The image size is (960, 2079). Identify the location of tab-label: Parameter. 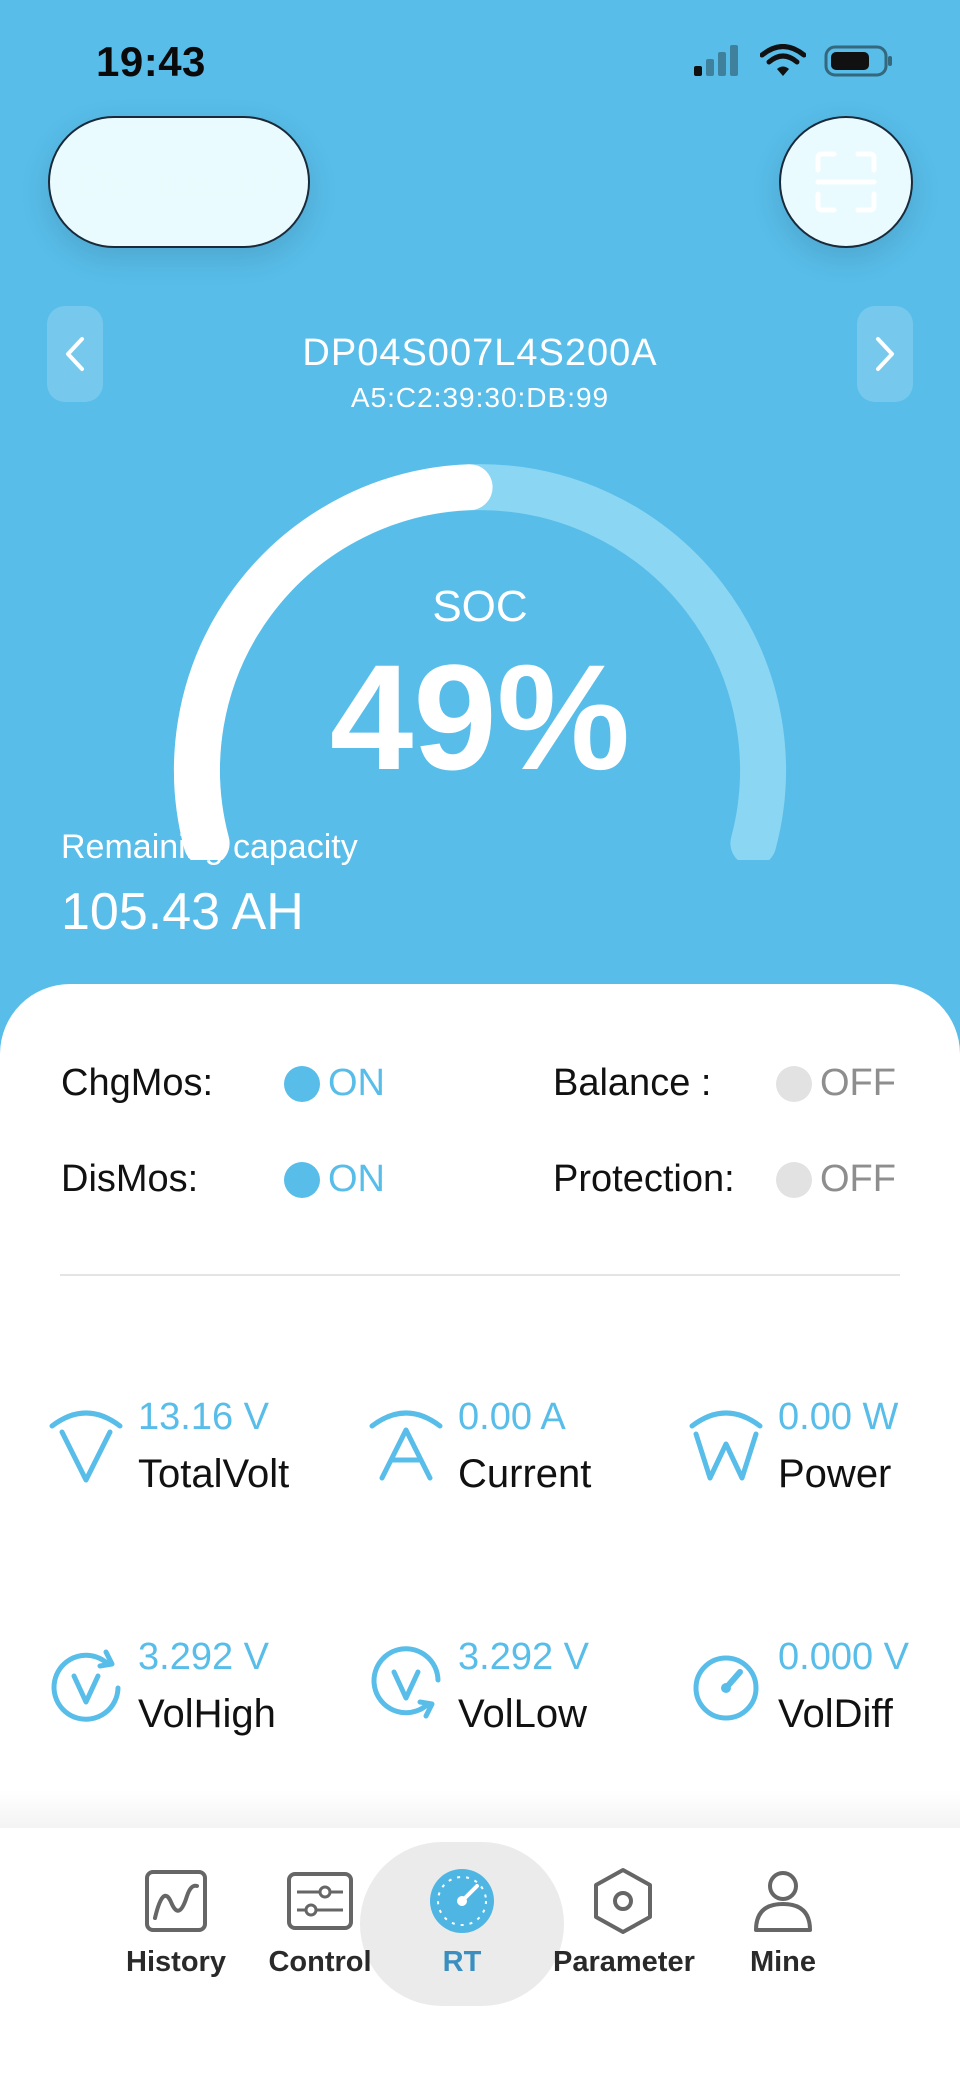
(624, 1962).